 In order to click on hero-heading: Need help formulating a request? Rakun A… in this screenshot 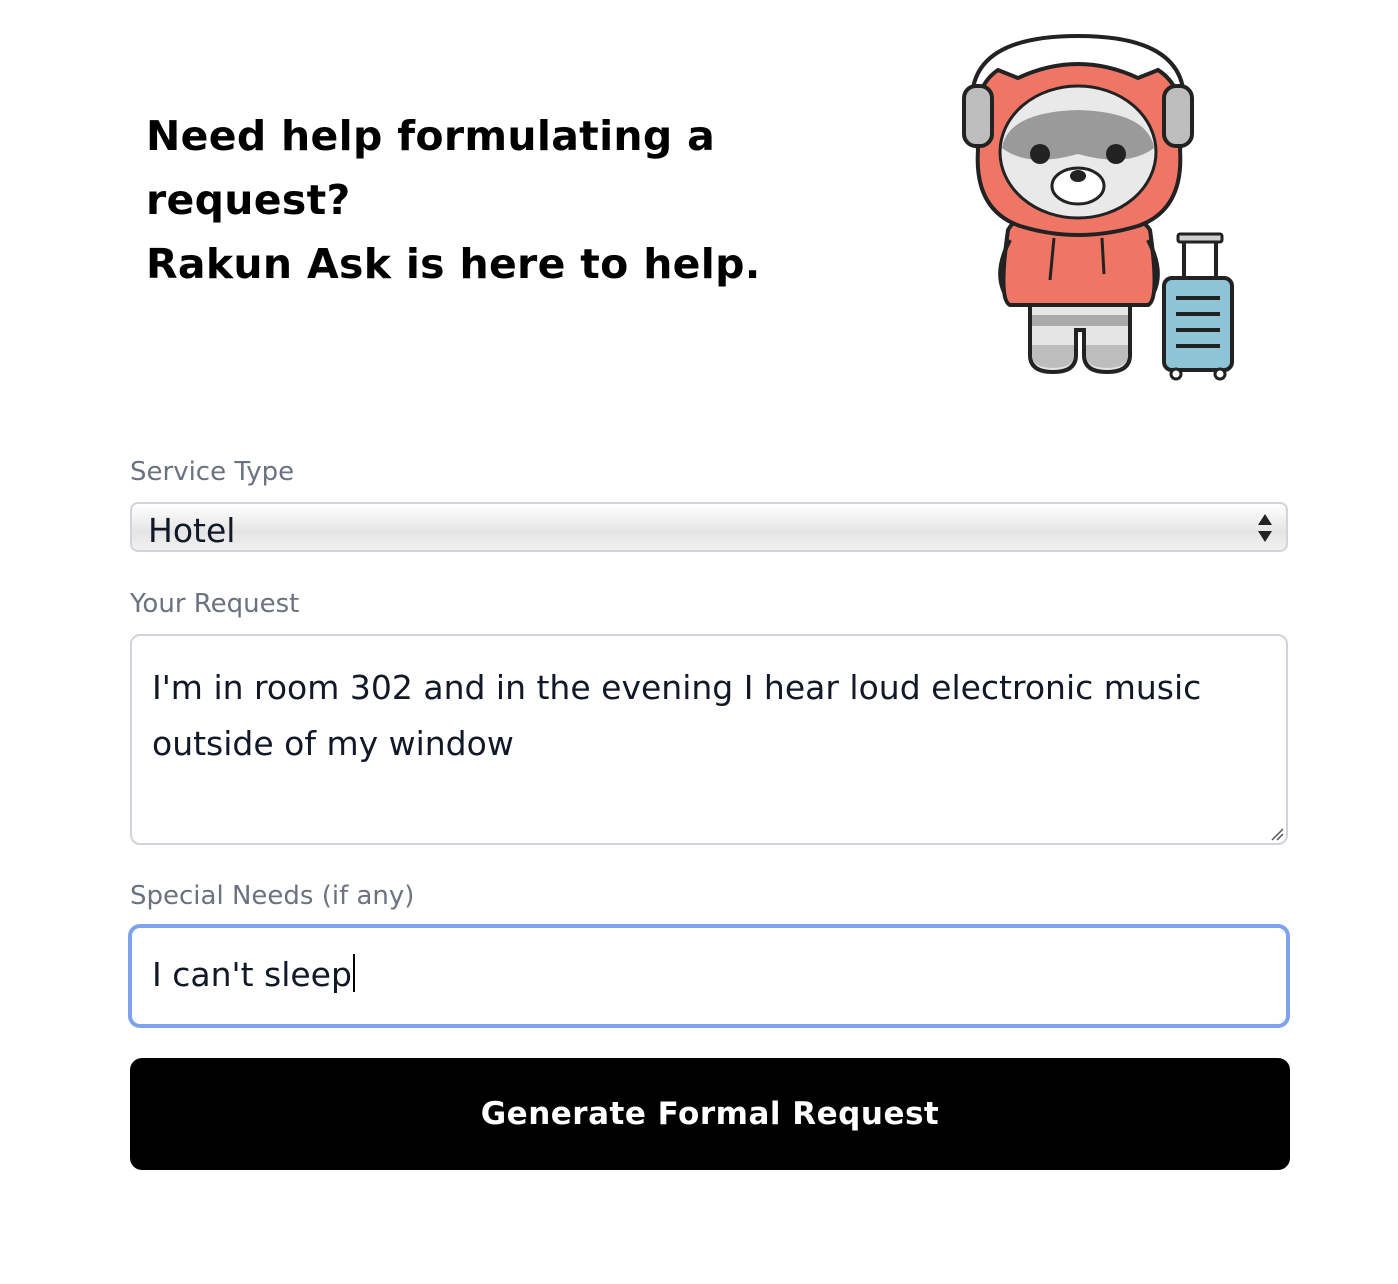, I will do `click(496, 200)`.